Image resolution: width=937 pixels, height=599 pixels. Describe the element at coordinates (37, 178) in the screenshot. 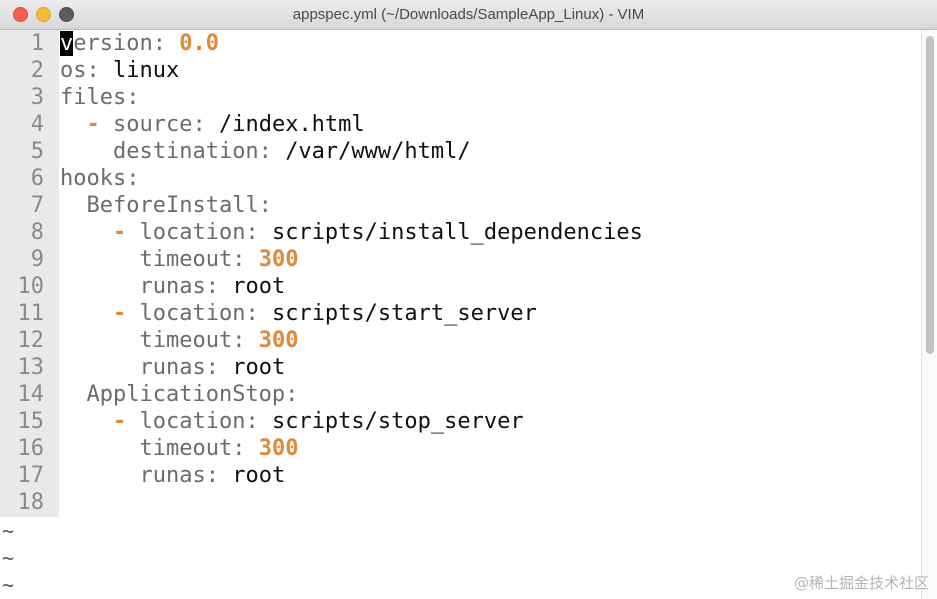

I see `line-number: 6` at that location.